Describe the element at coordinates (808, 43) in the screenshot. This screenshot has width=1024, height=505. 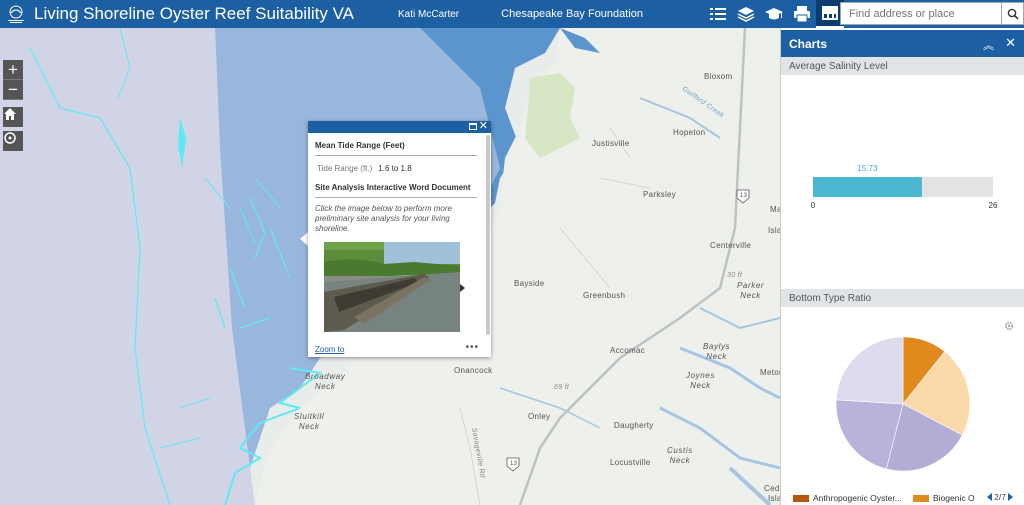
I see `panel-title: Charts` at that location.